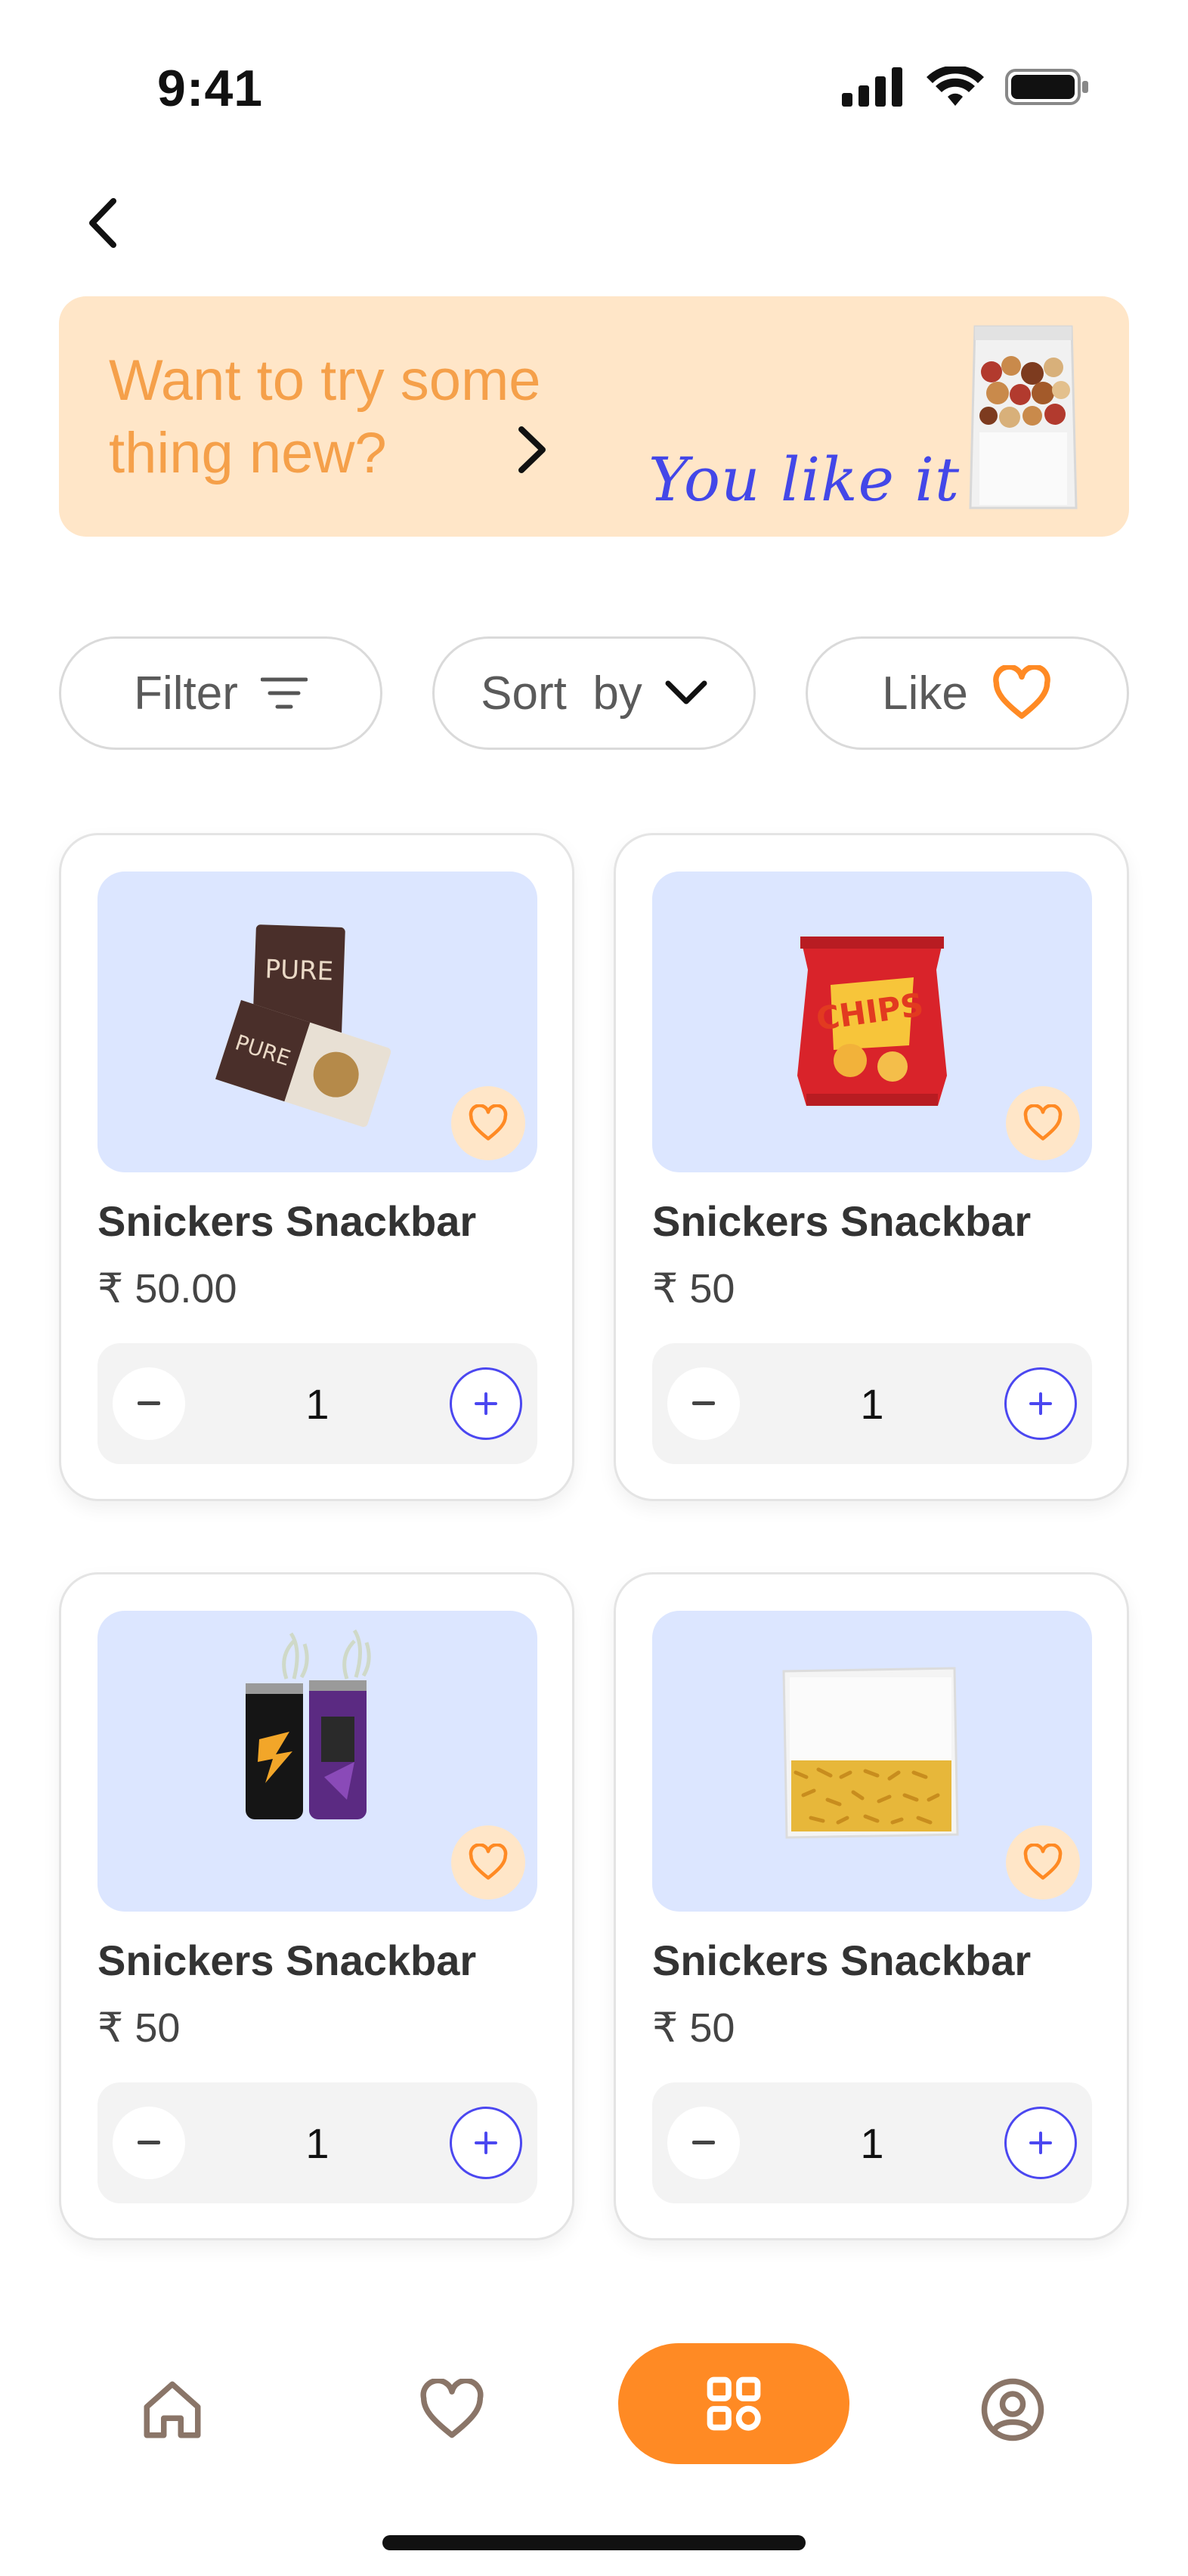  I want to click on nav-categories, so click(734, 2403).